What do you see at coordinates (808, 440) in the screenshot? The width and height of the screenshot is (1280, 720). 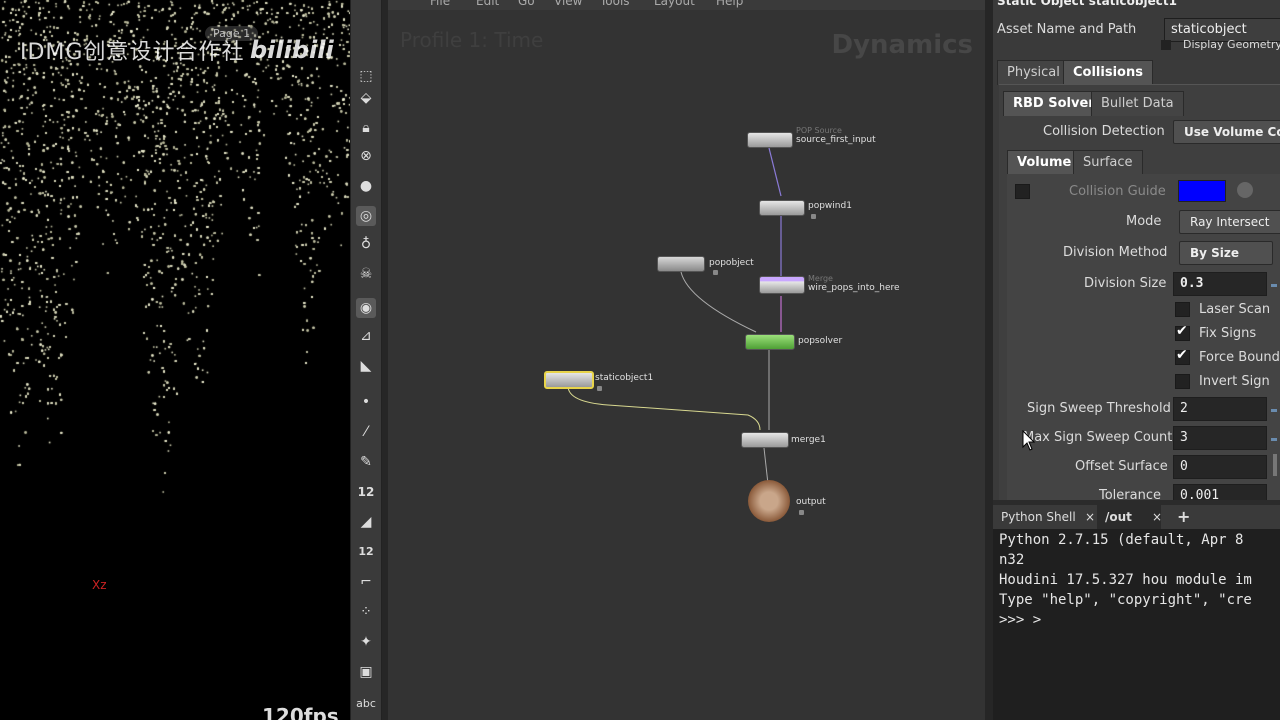 I see `node-label-merge1: merge1` at bounding box center [808, 440].